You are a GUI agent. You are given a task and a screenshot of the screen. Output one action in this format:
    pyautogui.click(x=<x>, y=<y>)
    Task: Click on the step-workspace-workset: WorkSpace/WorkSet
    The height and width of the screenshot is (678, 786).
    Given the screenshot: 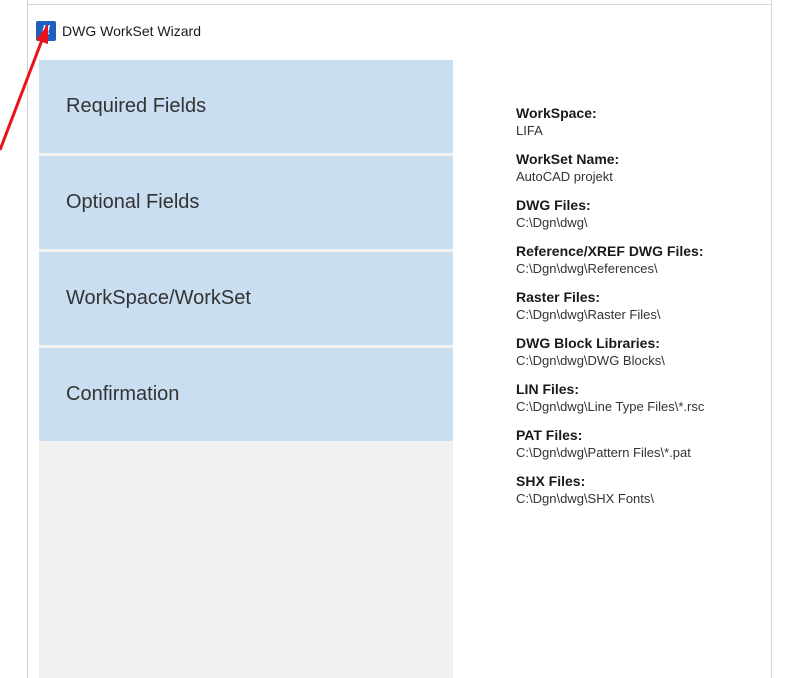 What is the action you would take?
    pyautogui.click(x=246, y=298)
    